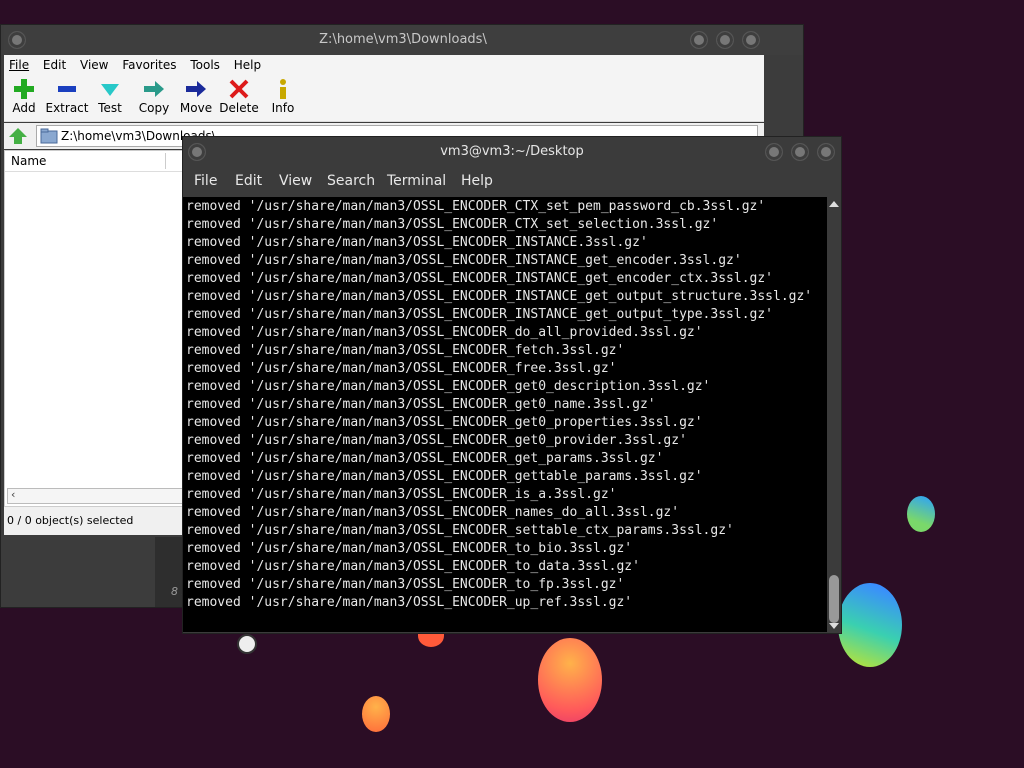 This screenshot has width=1024, height=768. Describe the element at coordinates (247, 644) in the screenshot. I see `busy-cursor-icon` at that location.